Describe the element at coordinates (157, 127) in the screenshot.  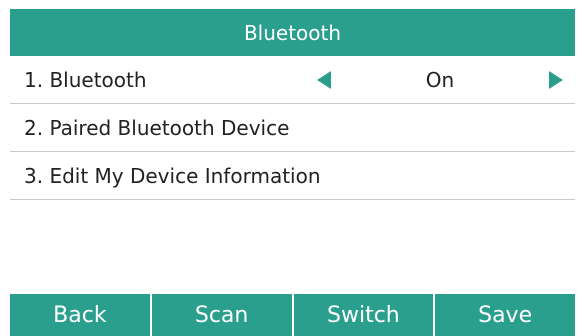
I see `menu-item-label: 2. Paired Bluetooth Device` at that location.